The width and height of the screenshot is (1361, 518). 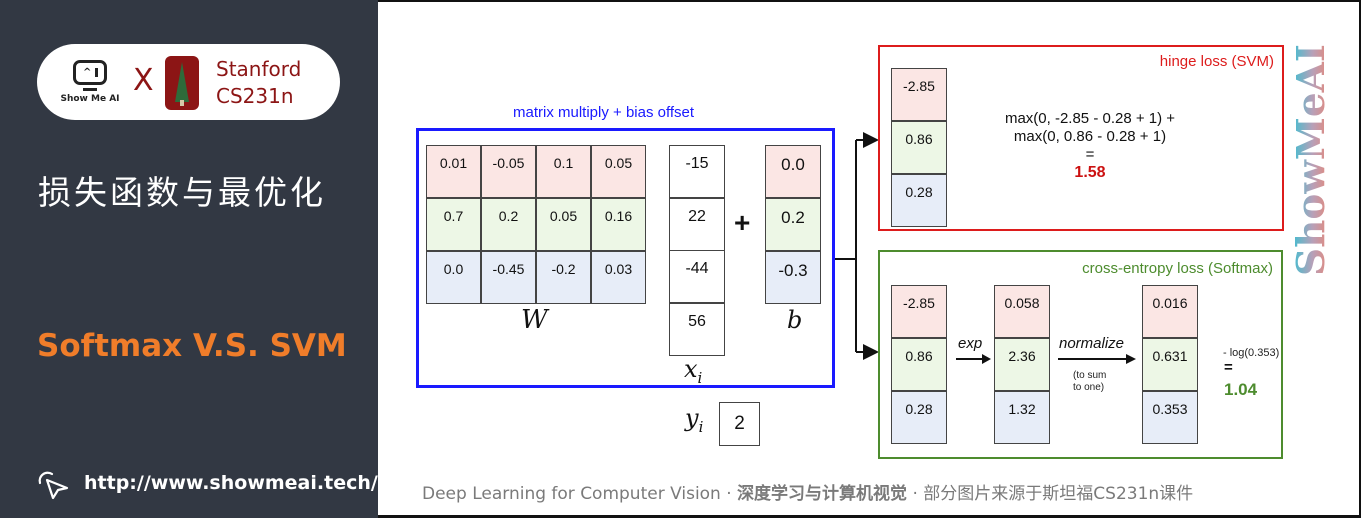 I want to click on tree-trunk, so click(x=182, y=103).